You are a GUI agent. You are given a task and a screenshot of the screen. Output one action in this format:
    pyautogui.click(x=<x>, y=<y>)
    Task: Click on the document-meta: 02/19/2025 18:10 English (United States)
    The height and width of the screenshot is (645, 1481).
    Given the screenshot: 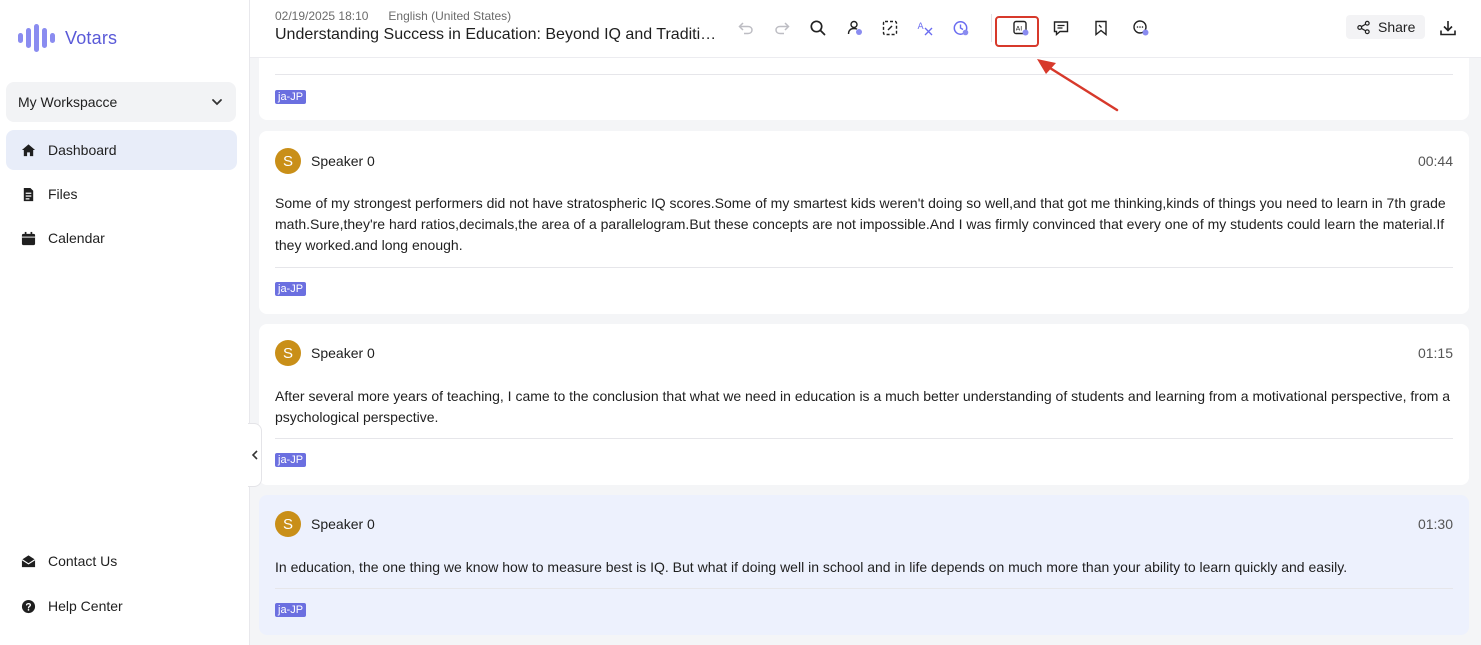 What is the action you would take?
    pyautogui.click(x=393, y=16)
    